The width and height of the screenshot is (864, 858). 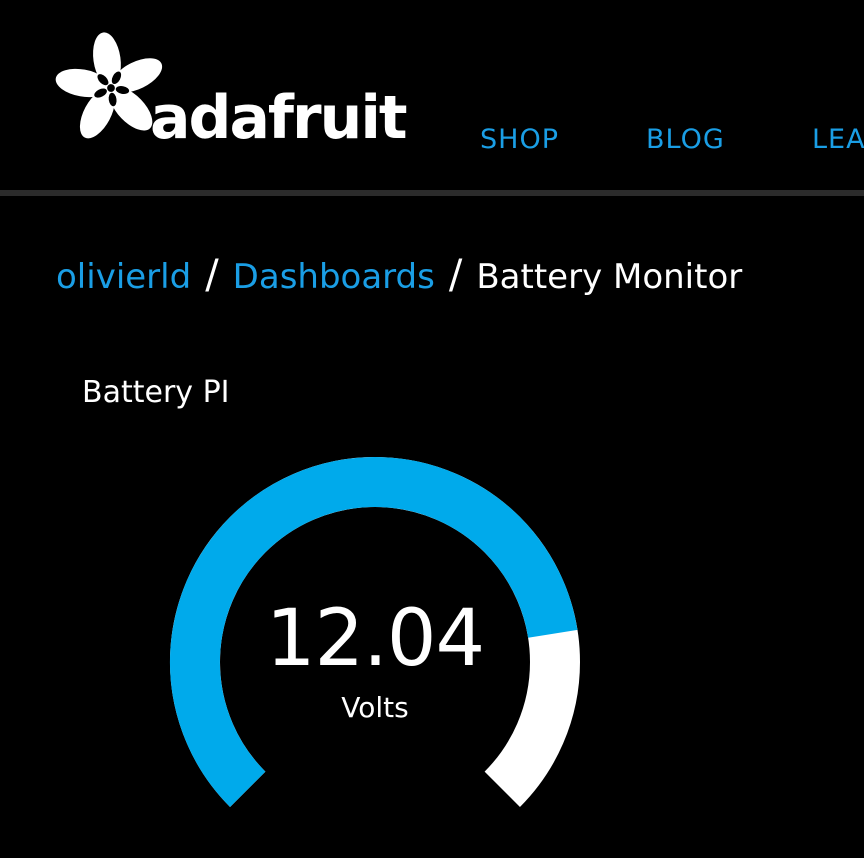 I want to click on block-title: Battery PI, so click(x=156, y=392).